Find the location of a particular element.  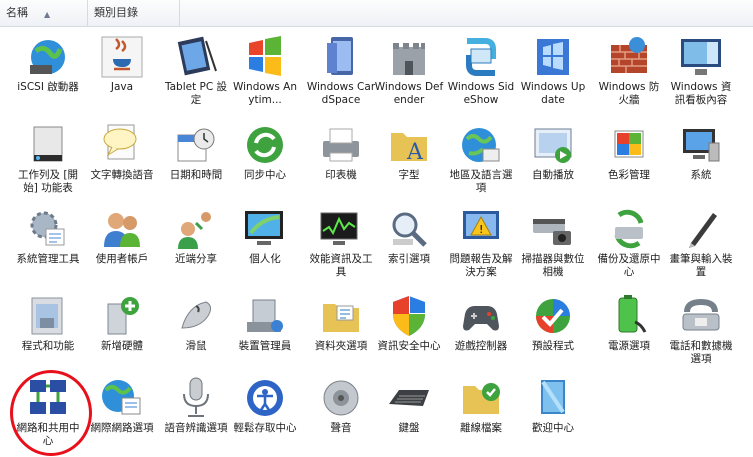

item-label: 預設程式 is located at coordinates (553, 346).